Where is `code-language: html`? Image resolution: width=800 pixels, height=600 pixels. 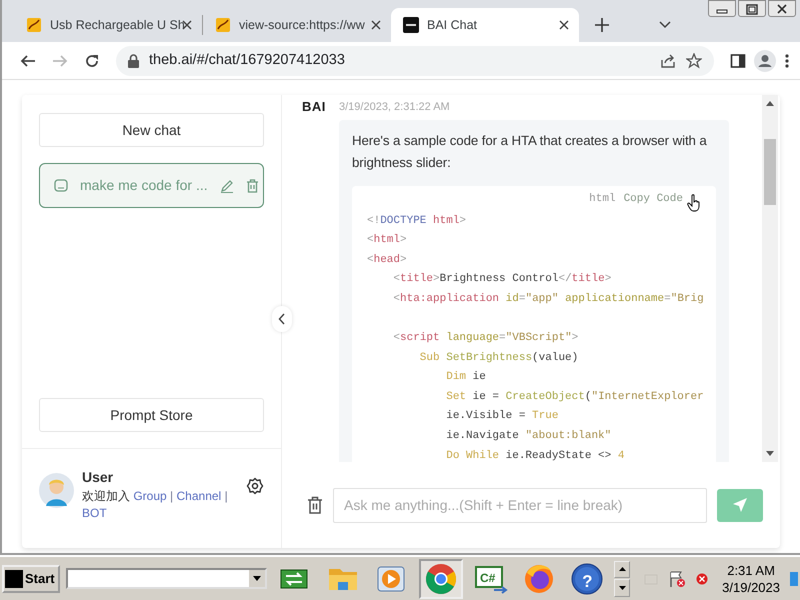
code-language: html is located at coordinates (602, 200).